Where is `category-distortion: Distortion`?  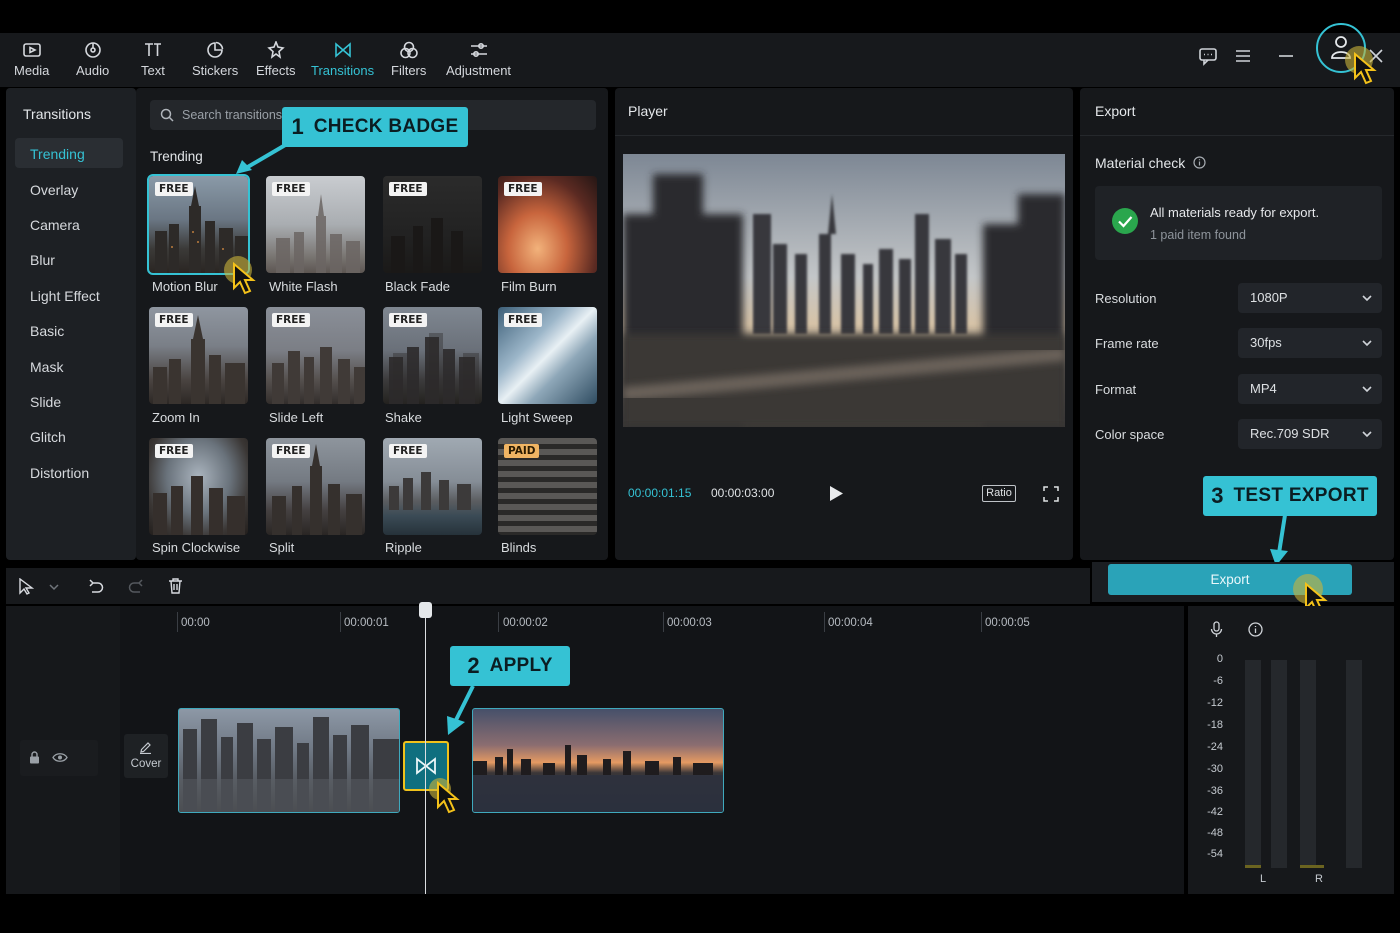
category-distortion: Distortion is located at coordinates (59, 473).